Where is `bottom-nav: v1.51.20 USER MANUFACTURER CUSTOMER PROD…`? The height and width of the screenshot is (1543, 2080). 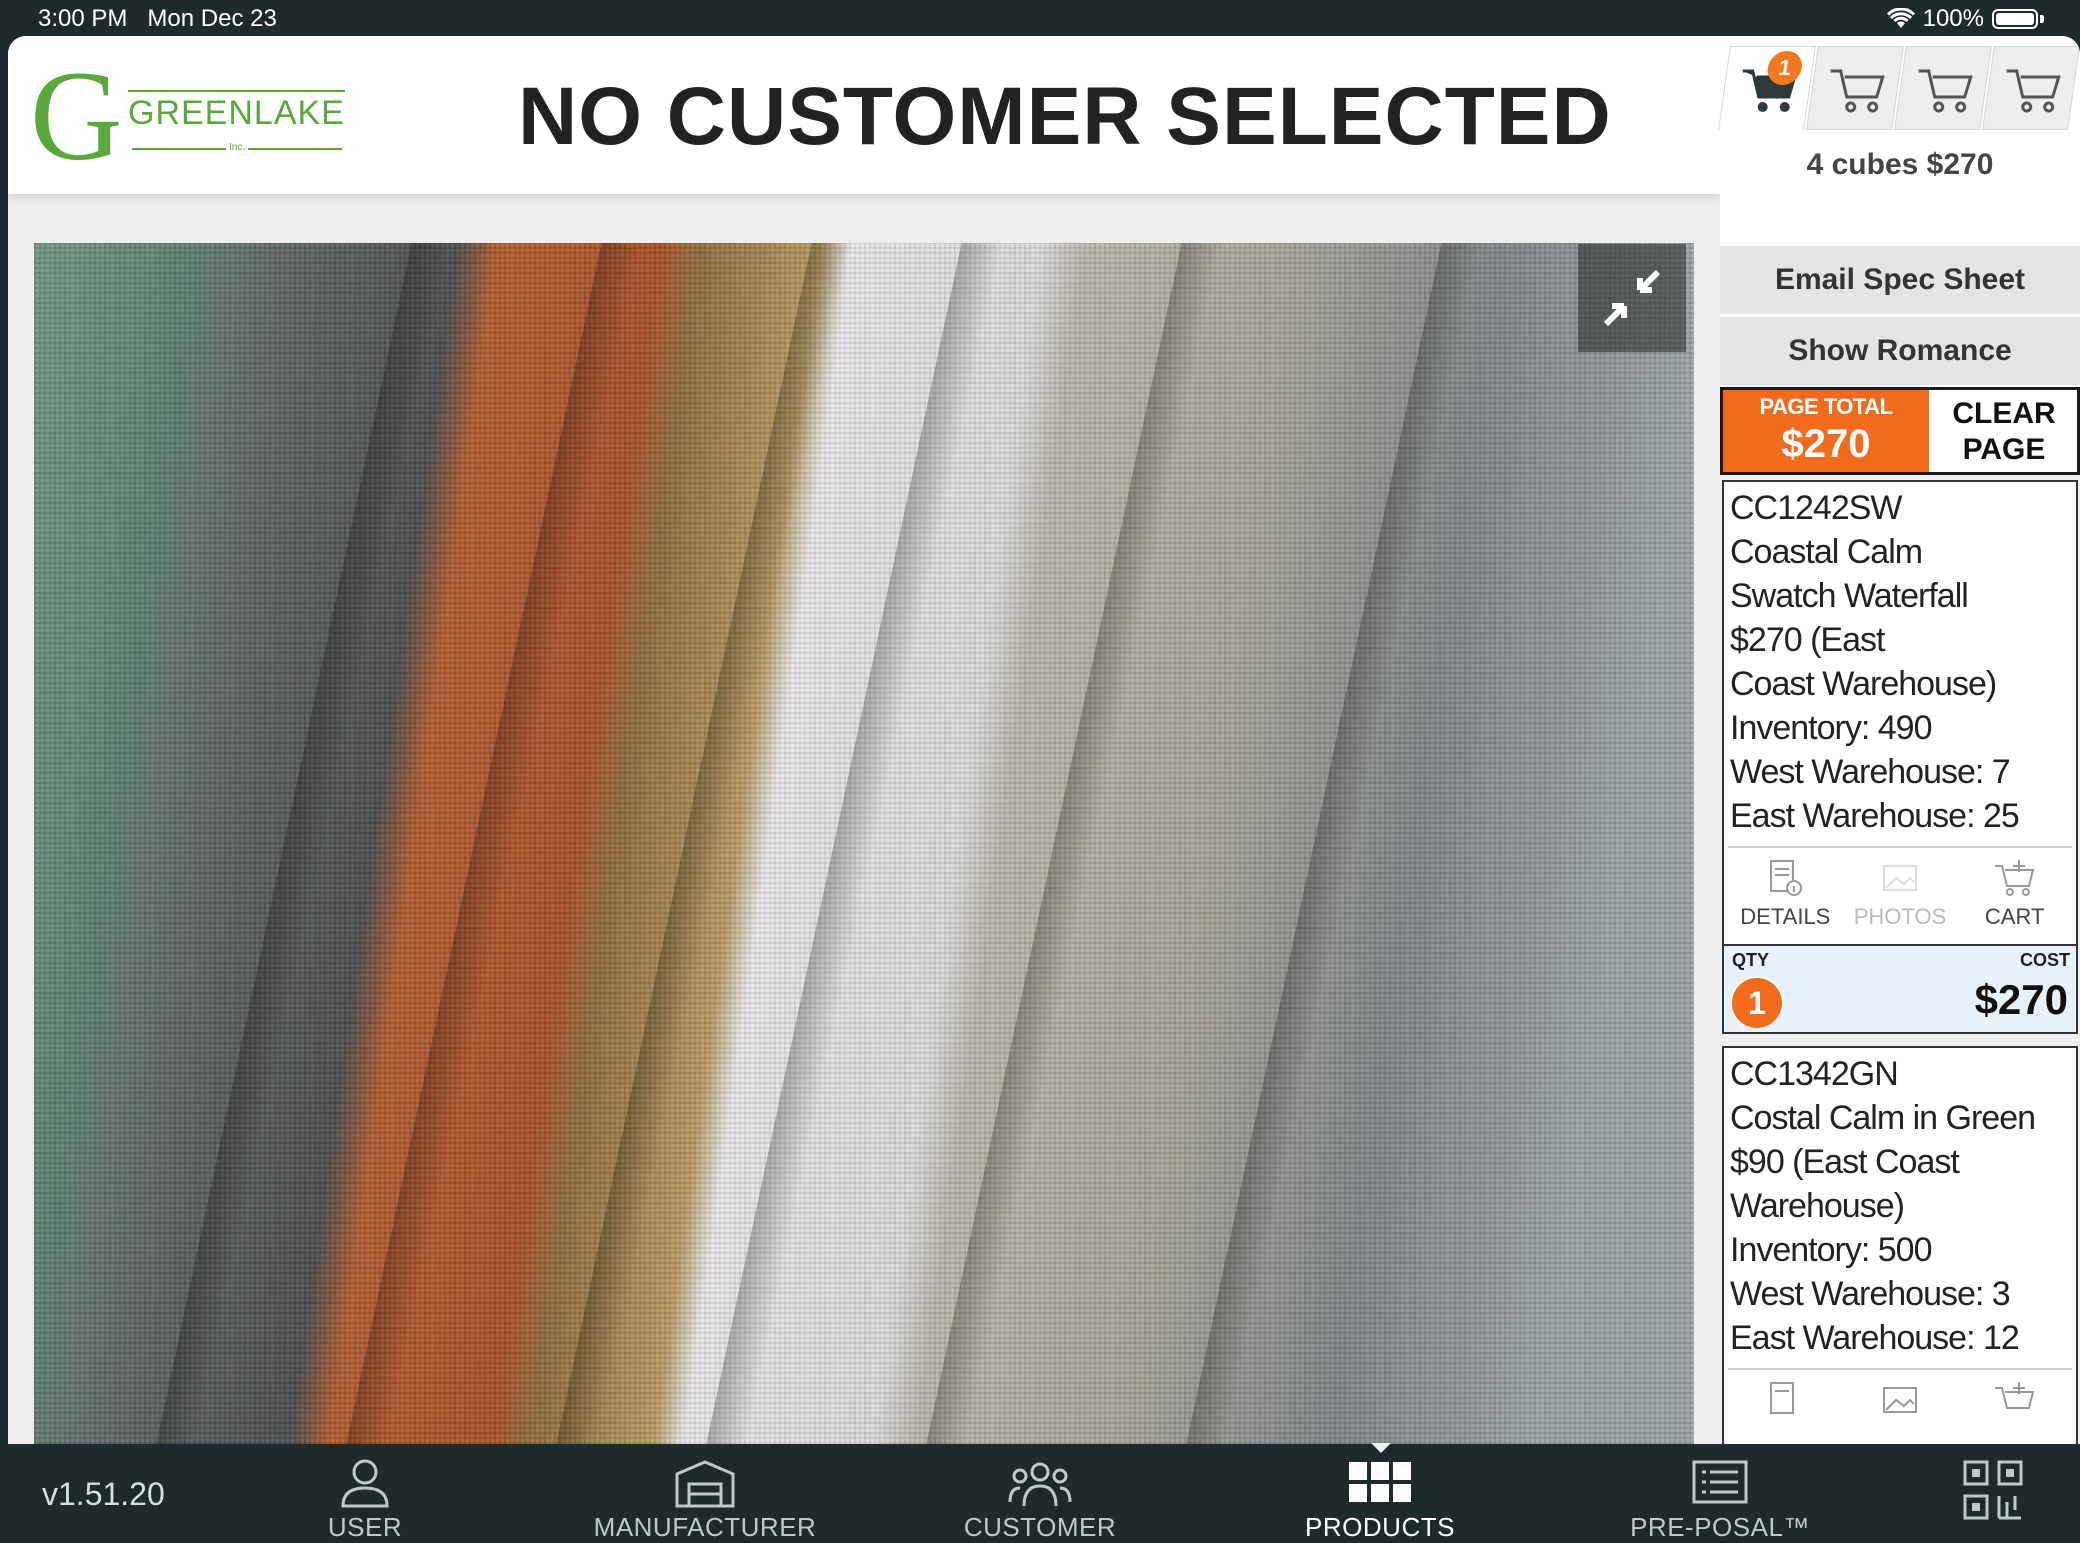 bottom-nav: v1.51.20 USER MANUFACTURER CUSTOMER PROD… is located at coordinates (1040, 1492).